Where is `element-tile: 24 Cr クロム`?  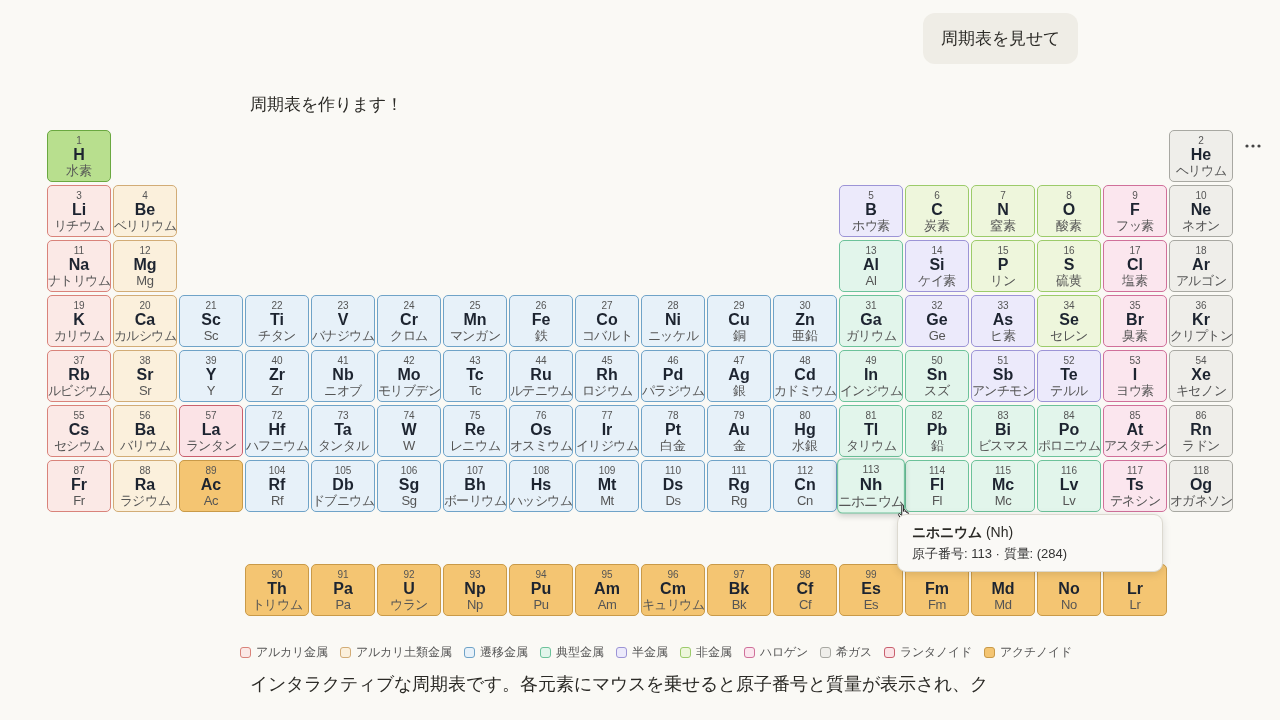
element-tile: 24 Cr クロム is located at coordinates (409, 321).